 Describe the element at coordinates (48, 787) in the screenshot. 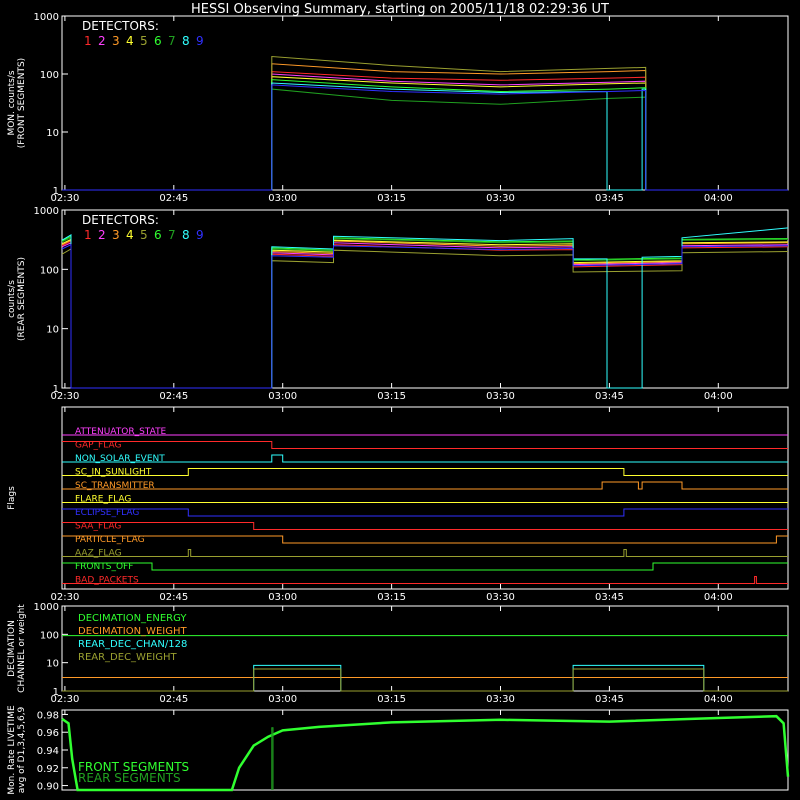

I see `y-tick-label: 0.90` at that location.